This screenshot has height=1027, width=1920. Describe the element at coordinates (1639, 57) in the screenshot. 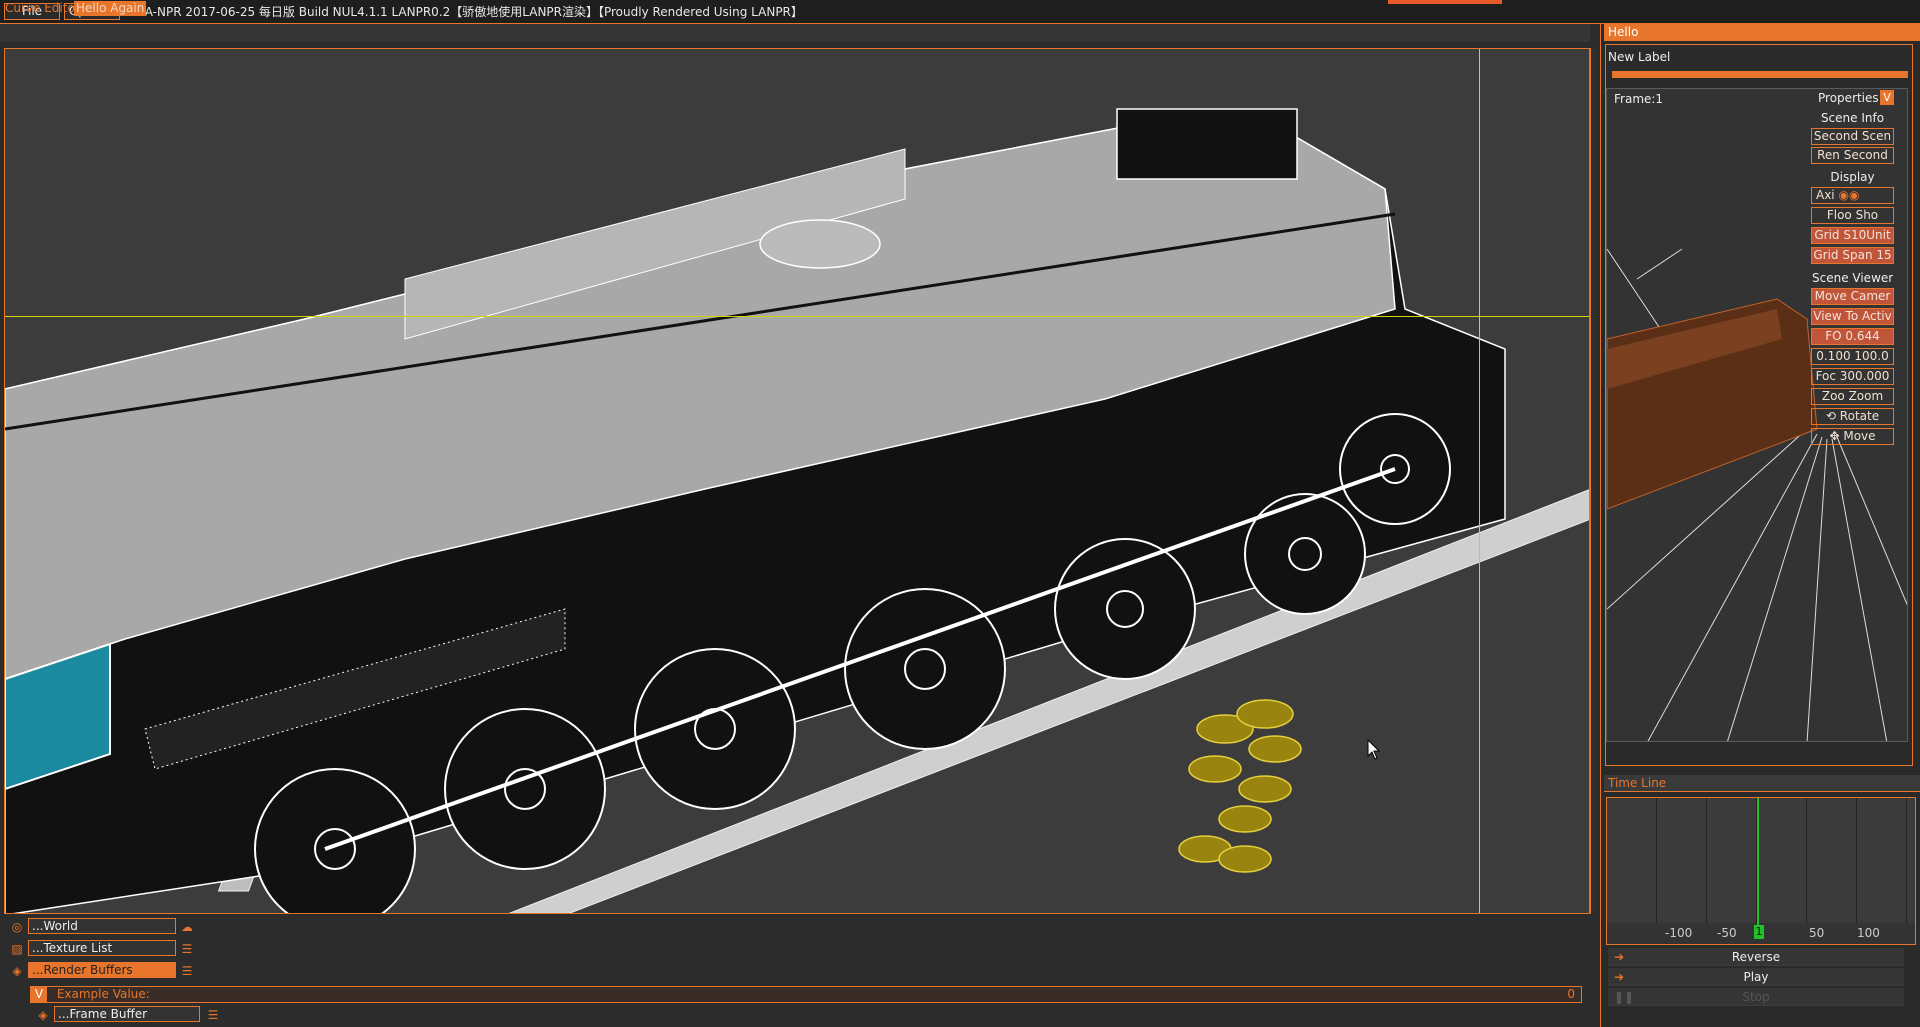

I see `new-label: New Label` at that location.